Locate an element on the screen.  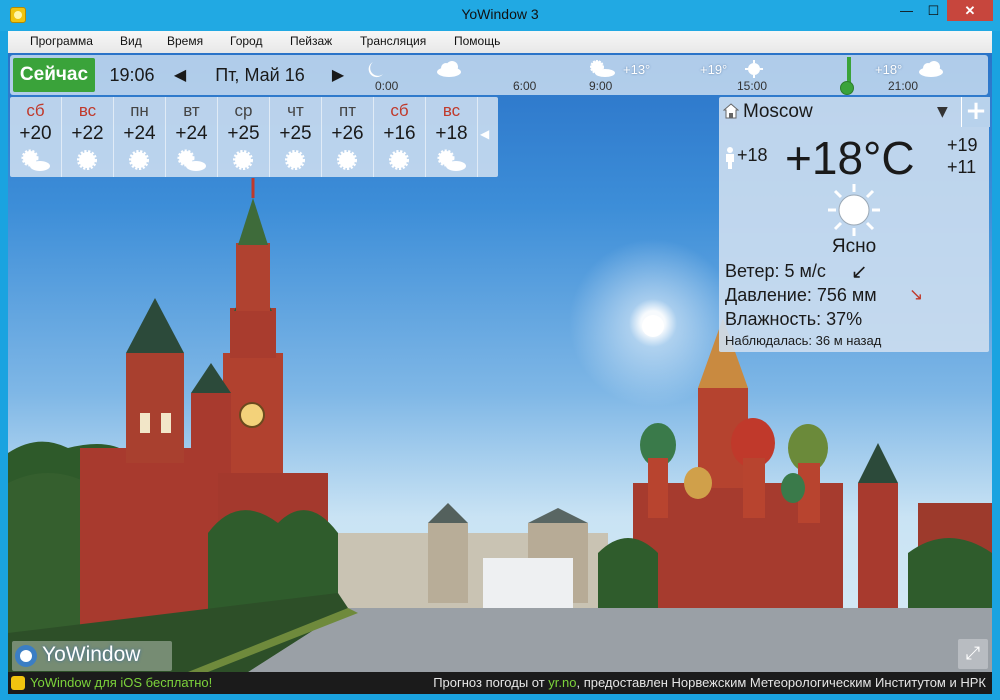
wind-label: Ветер: 5 м/с is located at coordinates (775, 271).